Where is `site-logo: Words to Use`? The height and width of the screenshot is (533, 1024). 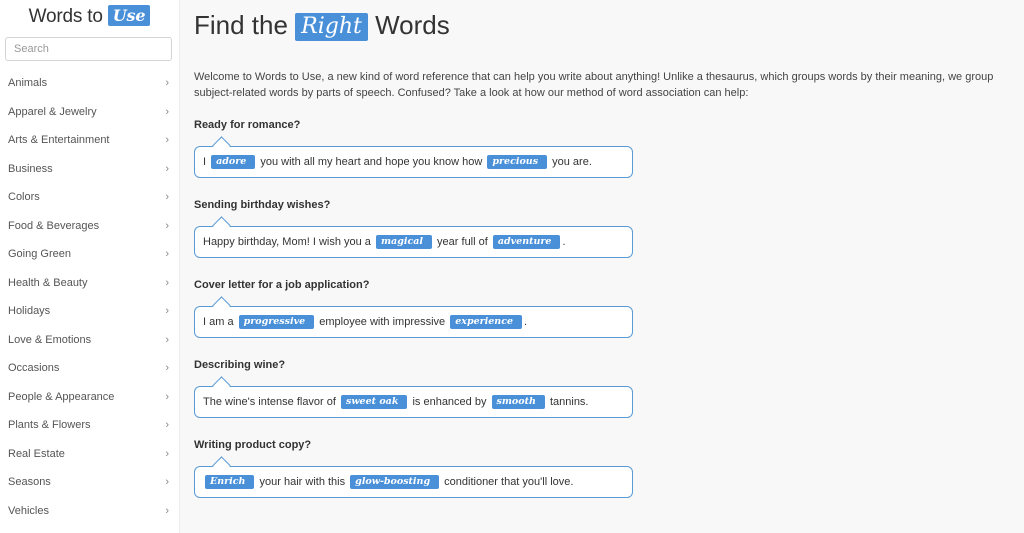
site-logo: Words to Use is located at coordinates (89, 15).